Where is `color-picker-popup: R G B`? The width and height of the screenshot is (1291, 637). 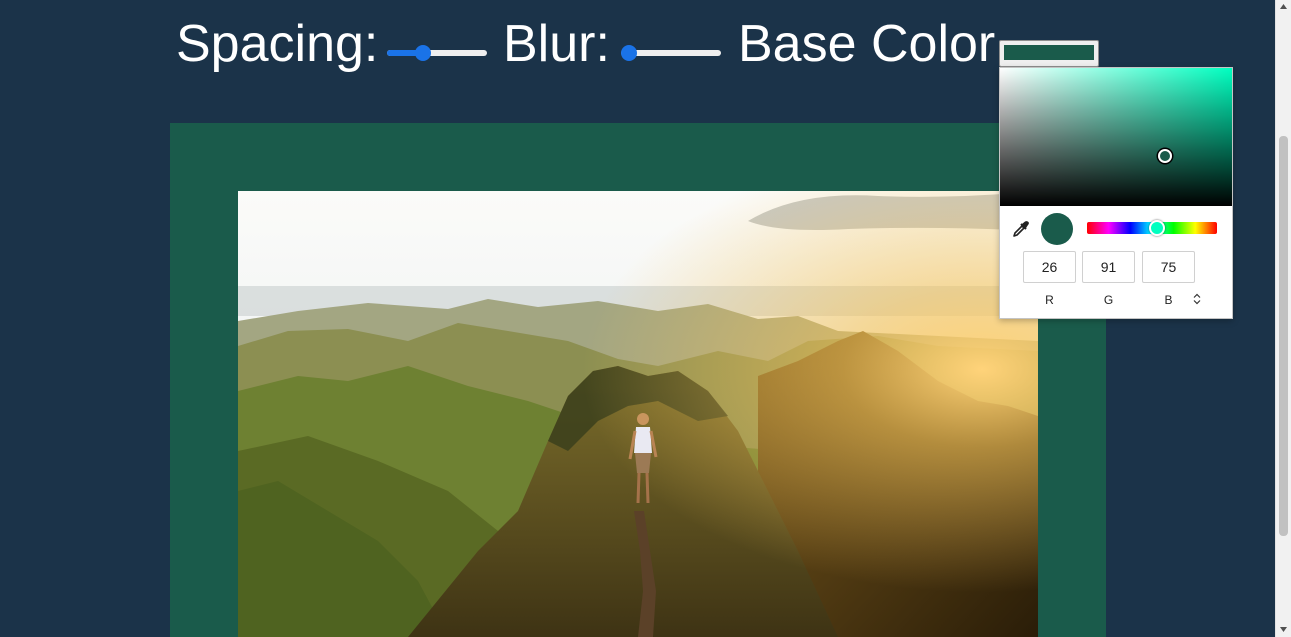 color-picker-popup: R G B is located at coordinates (1116, 193).